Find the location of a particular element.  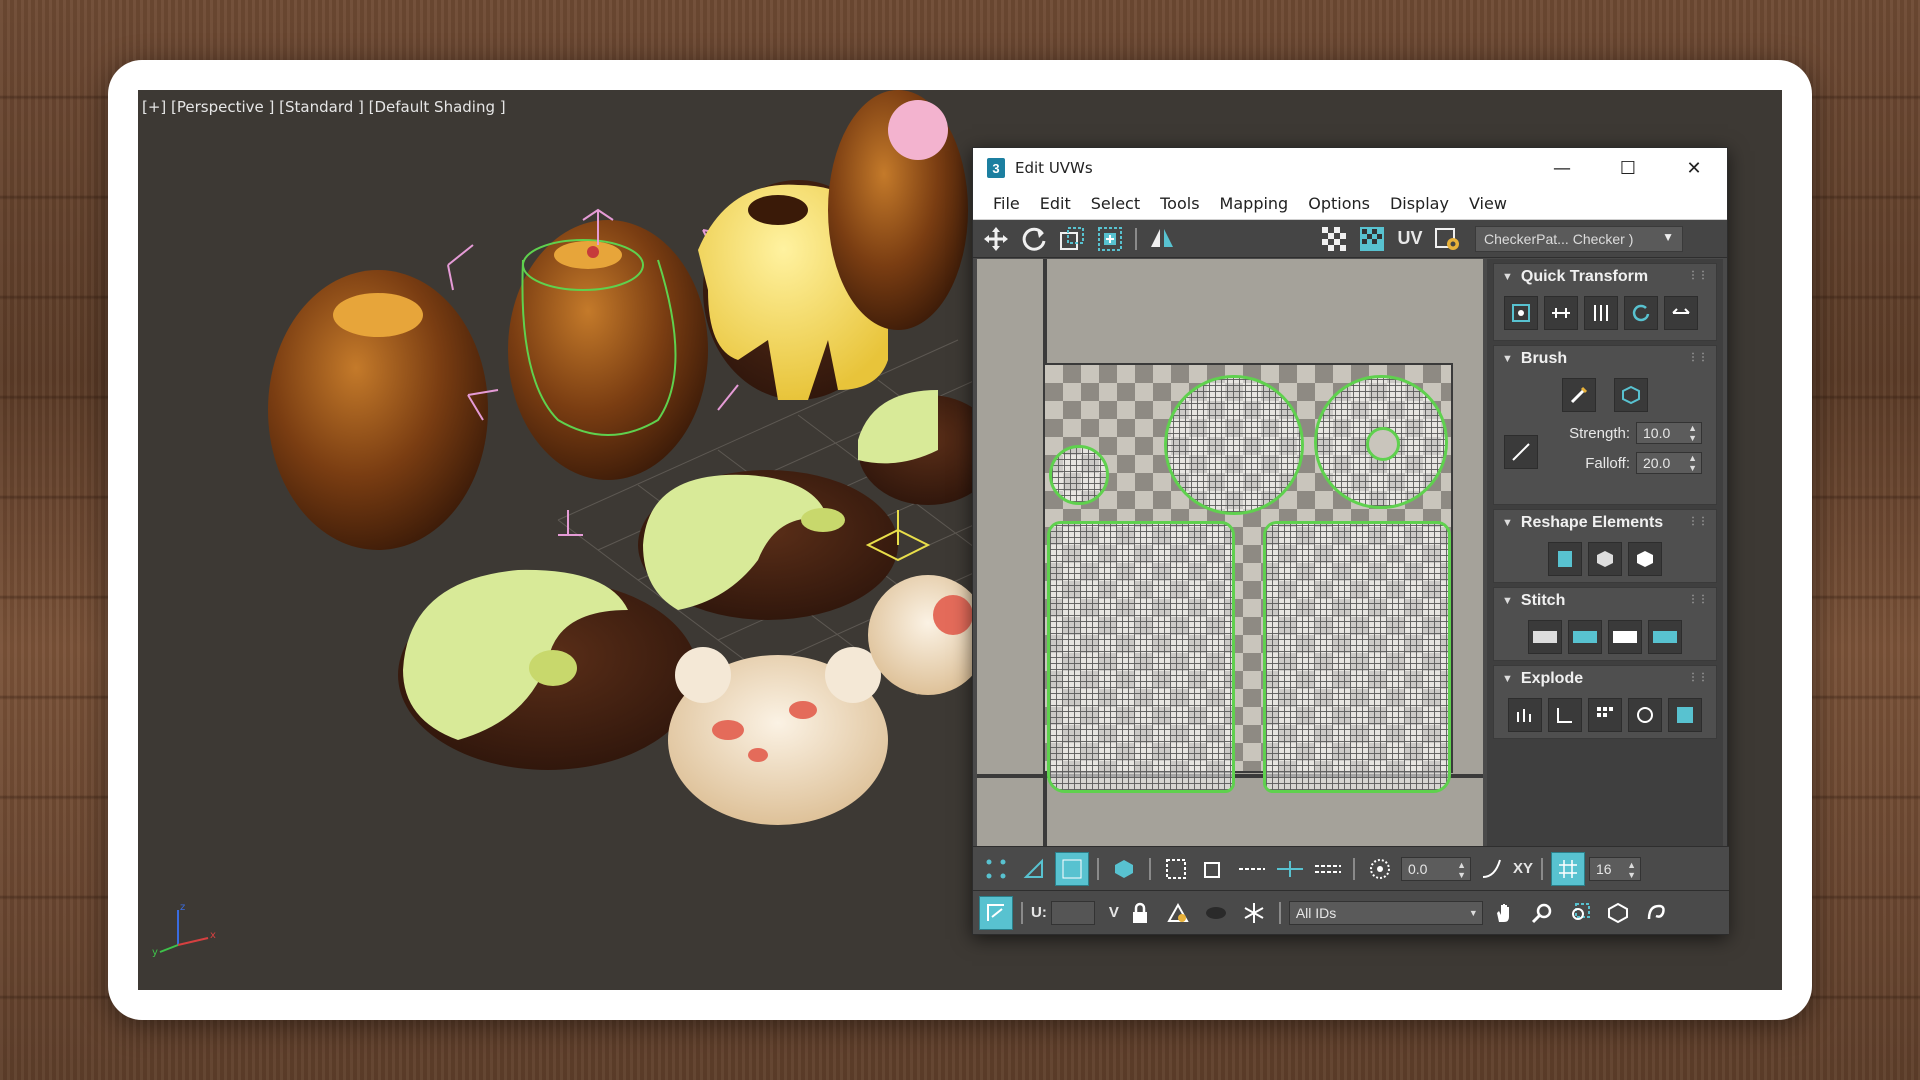

absolute-mode-icon is located at coordinates (996, 912).